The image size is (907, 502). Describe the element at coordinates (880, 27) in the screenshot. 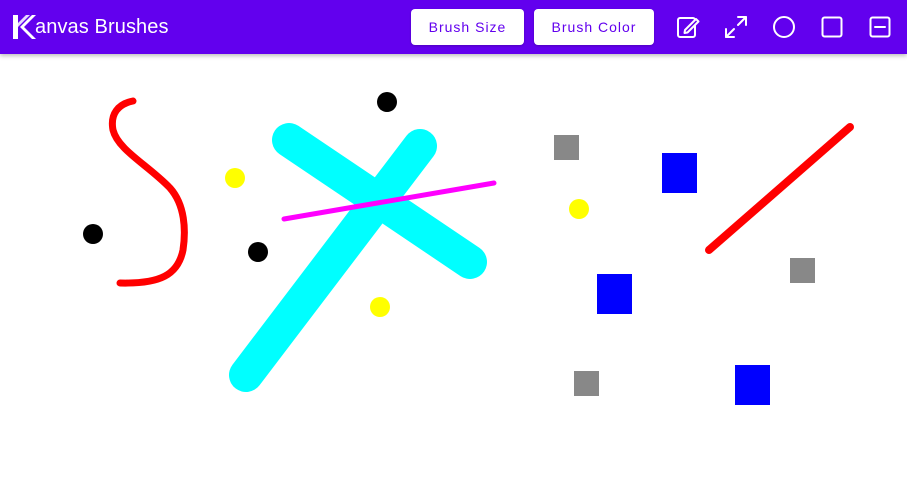

I see `minus-box-icon` at that location.